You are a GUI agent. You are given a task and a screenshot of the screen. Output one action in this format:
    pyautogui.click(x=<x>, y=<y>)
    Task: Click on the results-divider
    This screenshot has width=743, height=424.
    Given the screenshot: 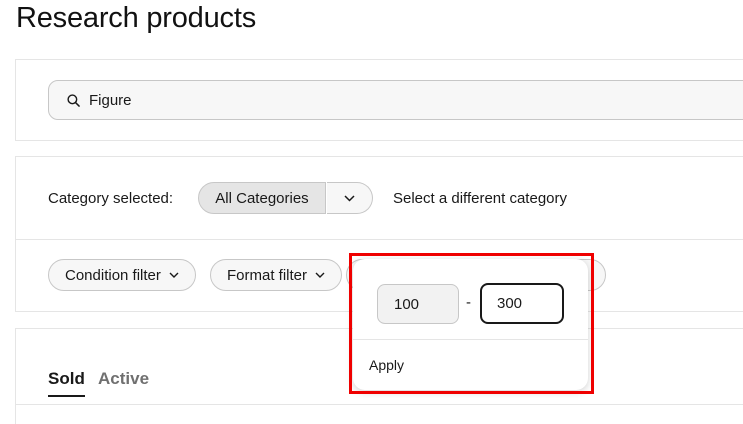 What is the action you would take?
    pyautogui.click(x=379, y=404)
    